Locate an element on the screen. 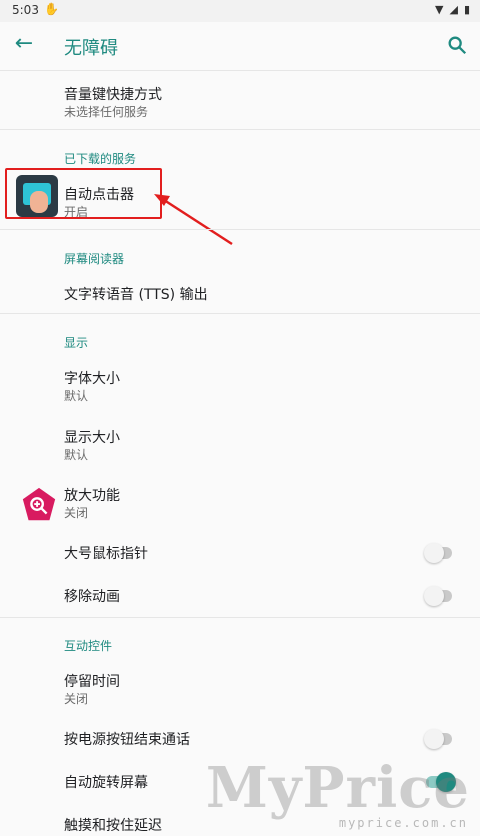  remove-animations-item: 移除动画 is located at coordinates (240, 597).